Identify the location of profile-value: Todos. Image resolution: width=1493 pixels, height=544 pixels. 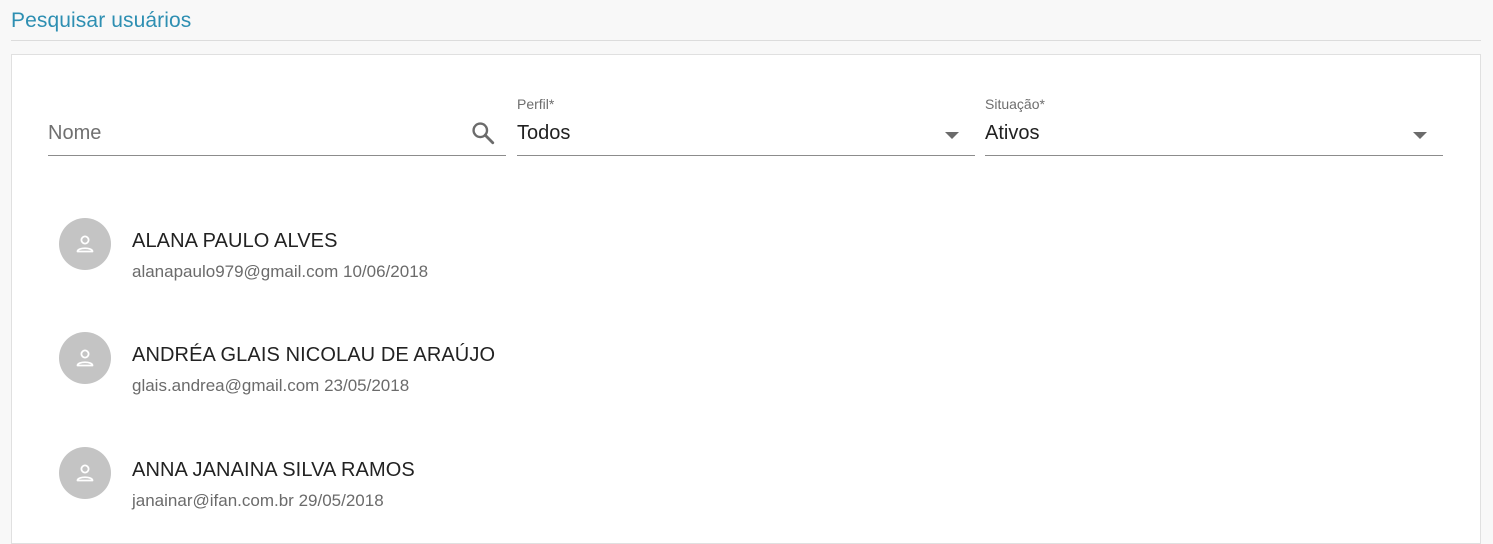
(543, 133).